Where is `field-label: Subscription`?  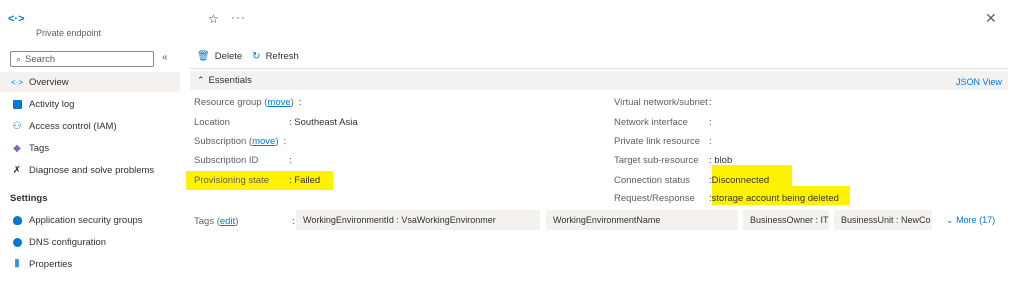 field-label: Subscription is located at coordinates (220, 141).